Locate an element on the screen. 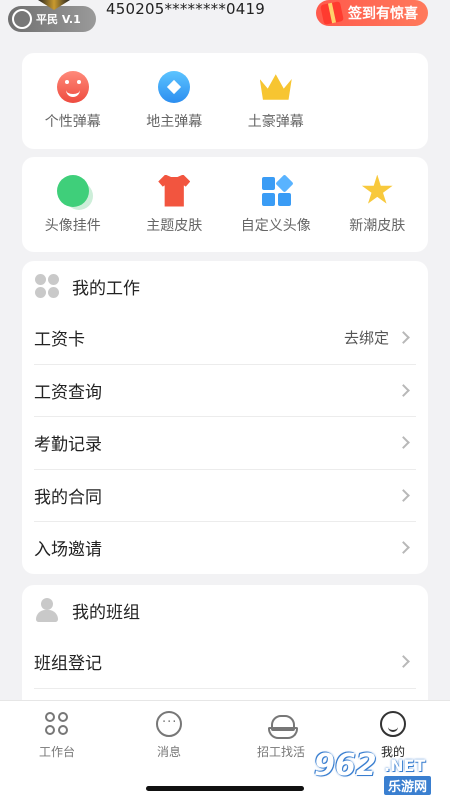  diamond-icon is located at coordinates (174, 87).